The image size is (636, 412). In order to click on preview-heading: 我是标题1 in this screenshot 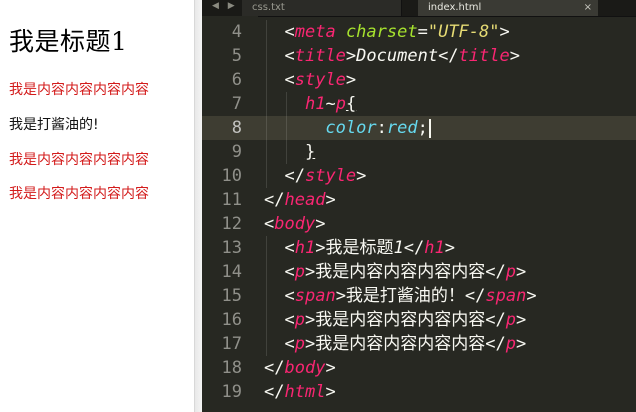, I will do `click(68, 41)`.